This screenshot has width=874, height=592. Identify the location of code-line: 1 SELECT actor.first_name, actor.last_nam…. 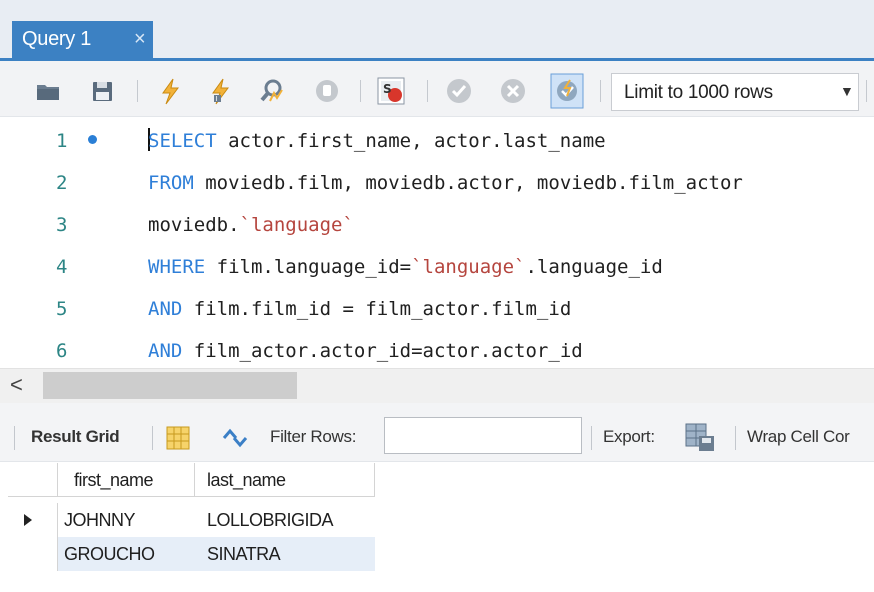
(437, 141).